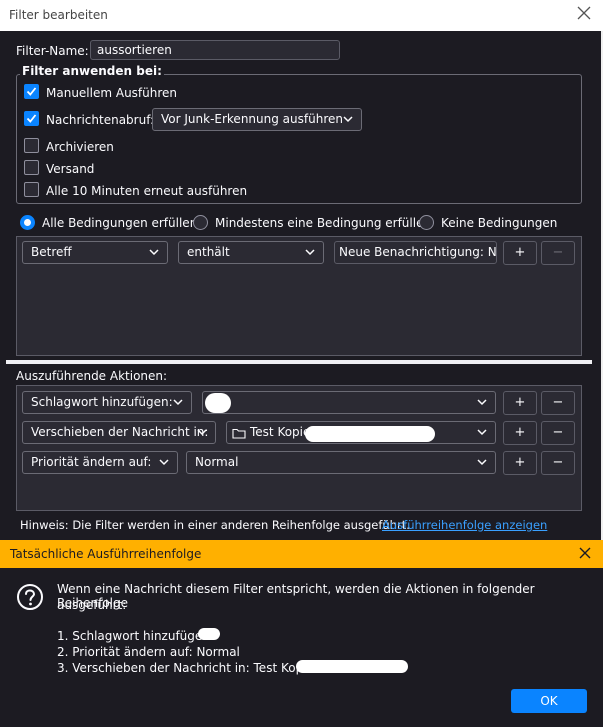  What do you see at coordinates (80, 147) in the screenshot?
I see `archive-label: Archivieren` at bounding box center [80, 147].